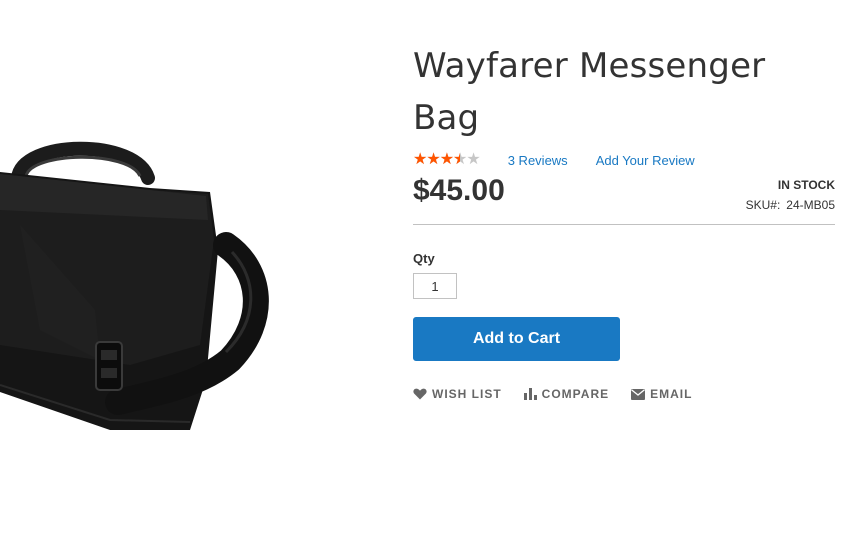  I want to click on email-label: EMAIL, so click(671, 394).